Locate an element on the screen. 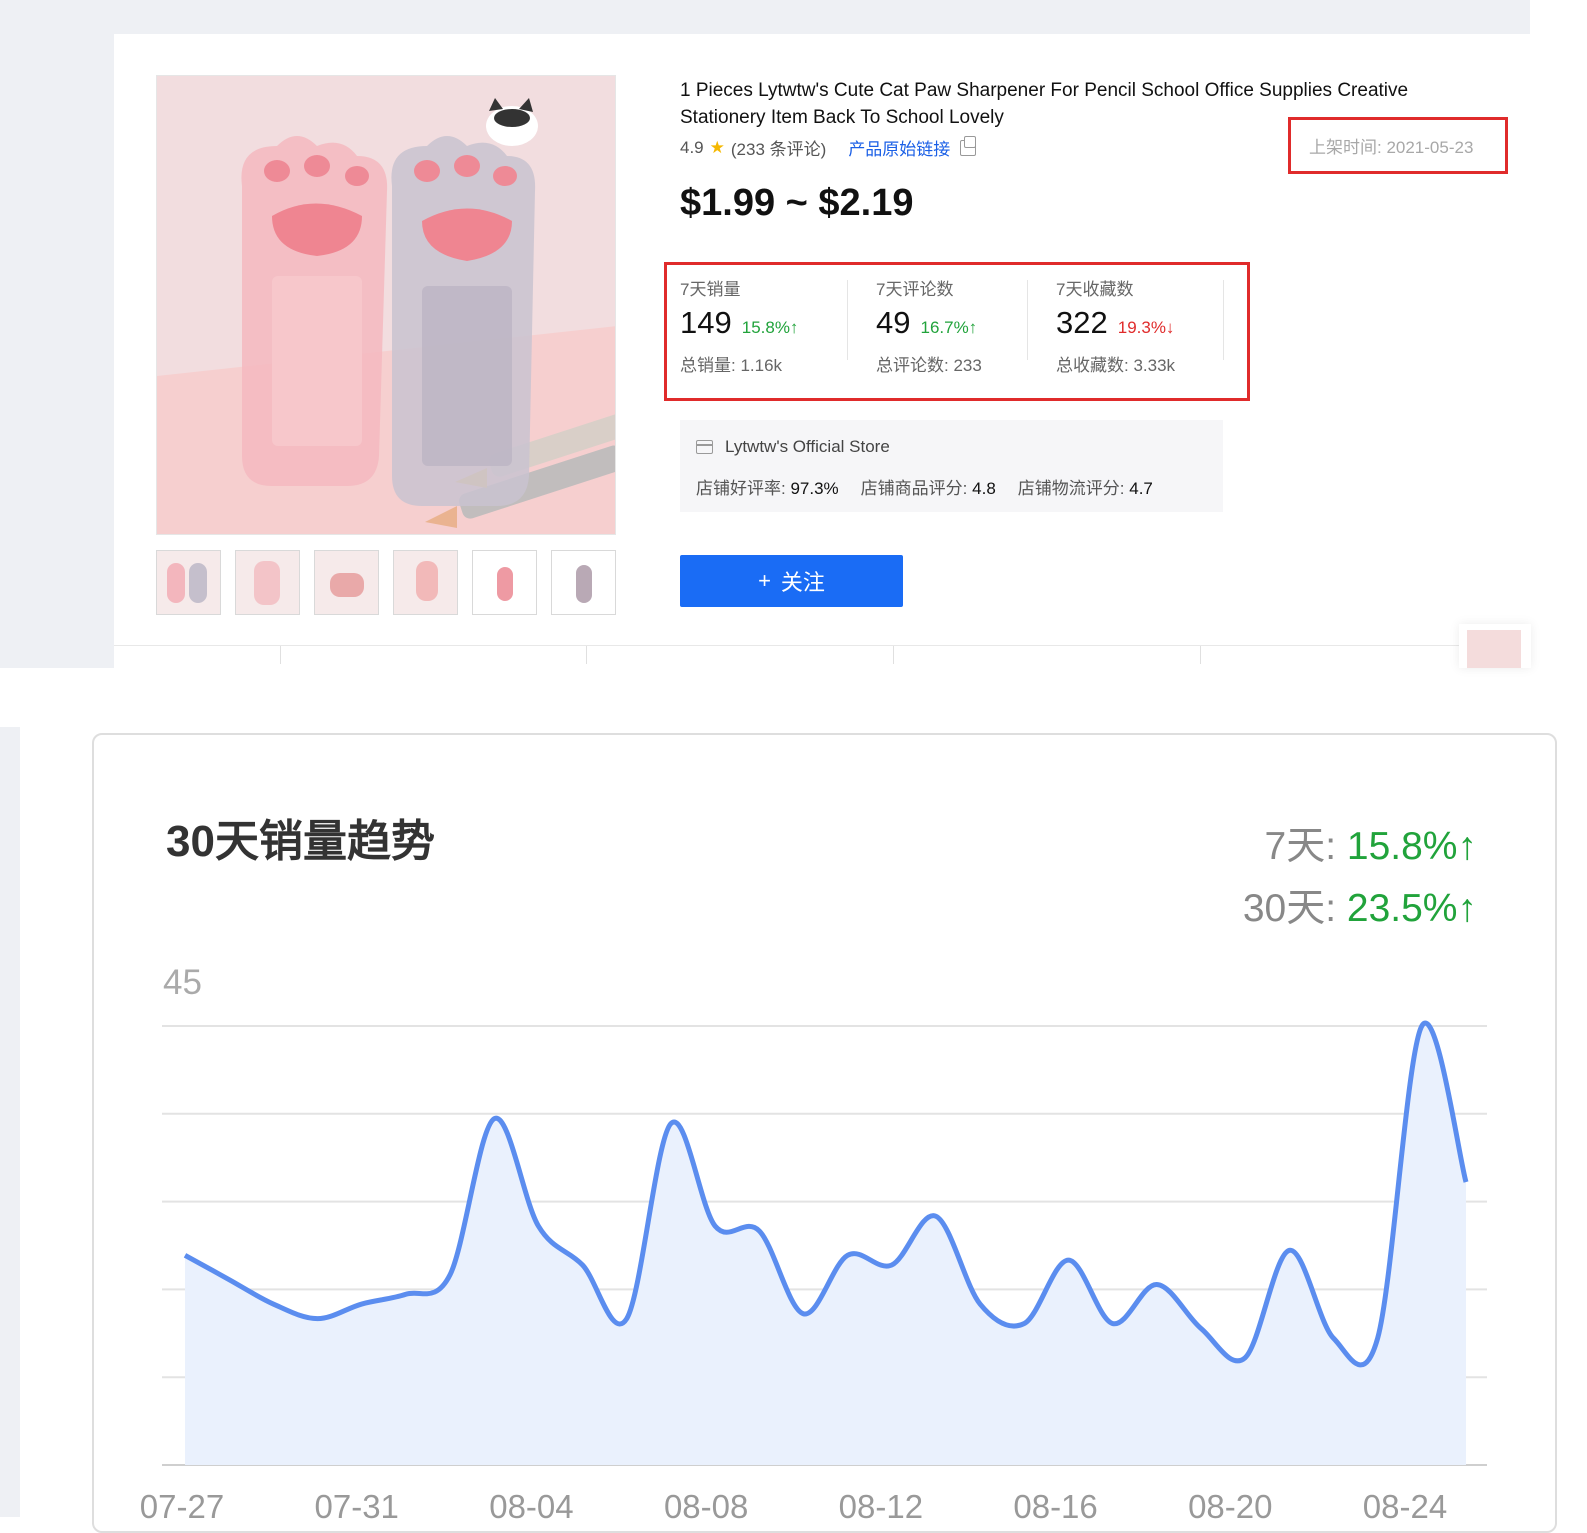  x-tick-label: 07-31 is located at coordinates (356, 1506).